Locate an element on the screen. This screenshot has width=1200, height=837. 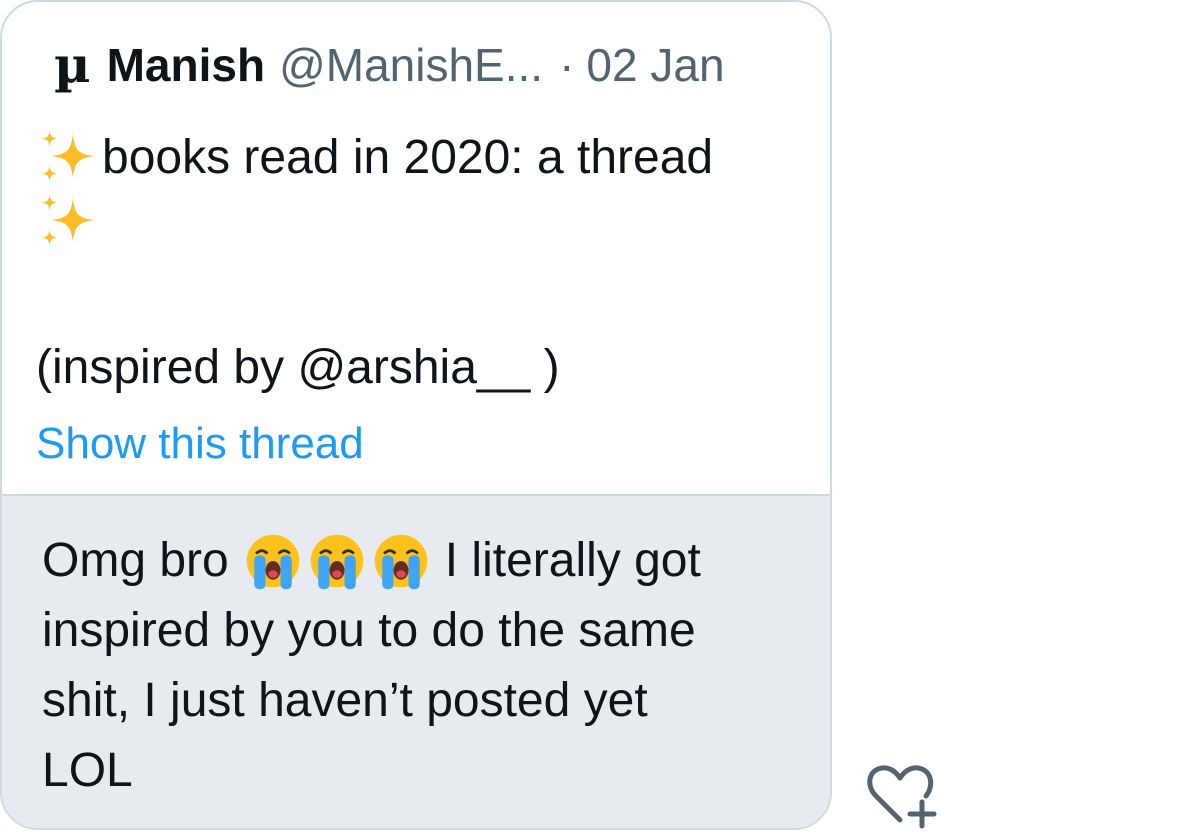
reply-text-line: LOL is located at coordinates (87, 770).